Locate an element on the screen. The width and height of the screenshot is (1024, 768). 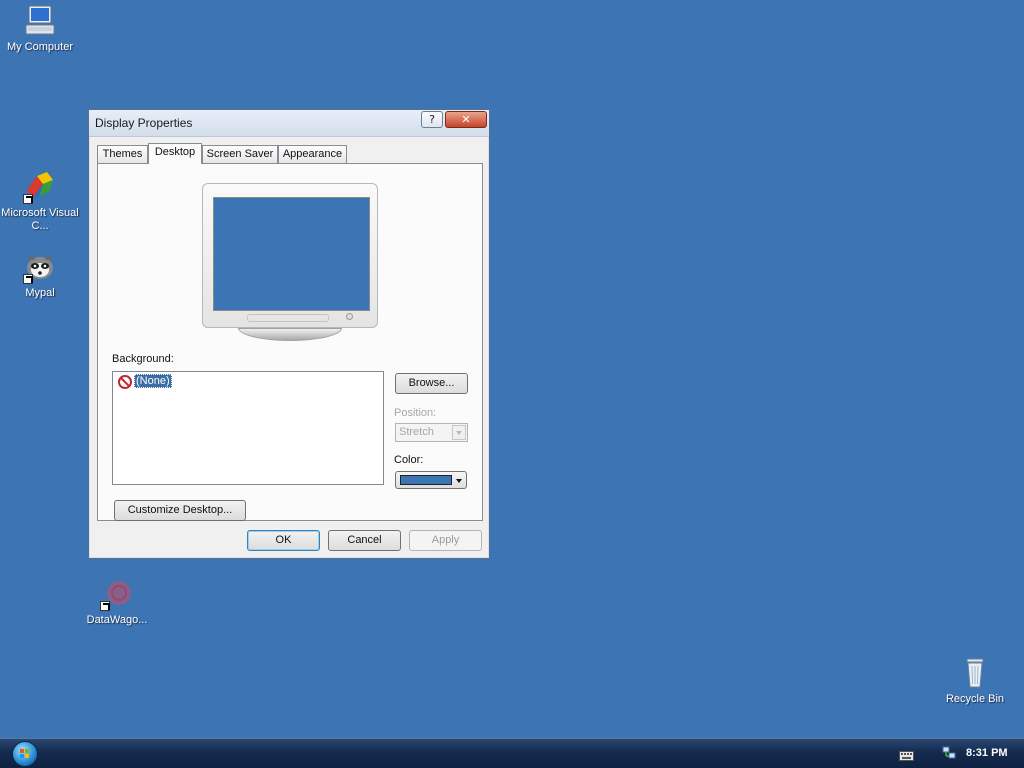
windows-logo-icon is located at coordinates (25, 754).